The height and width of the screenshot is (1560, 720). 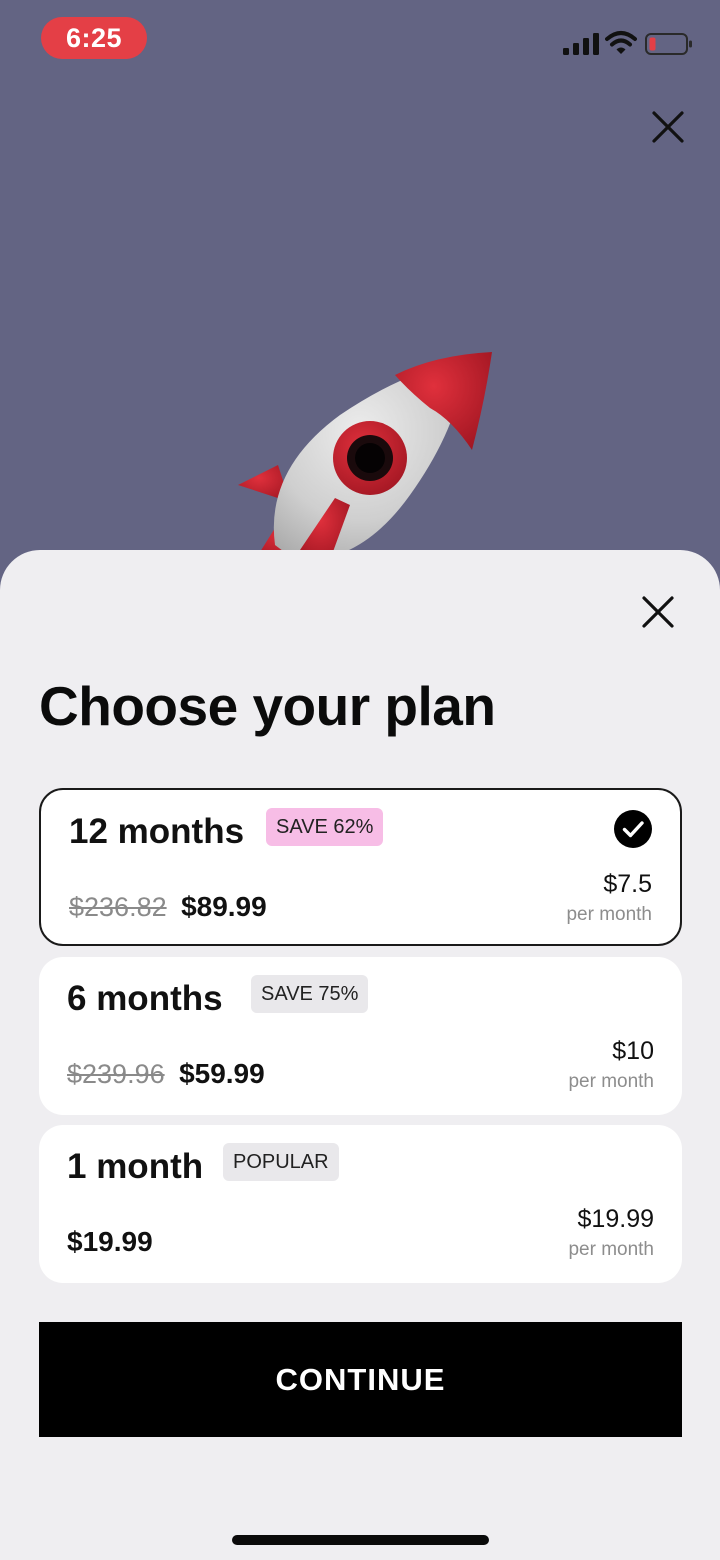 What do you see at coordinates (581, 44) in the screenshot?
I see `signal-icon` at bounding box center [581, 44].